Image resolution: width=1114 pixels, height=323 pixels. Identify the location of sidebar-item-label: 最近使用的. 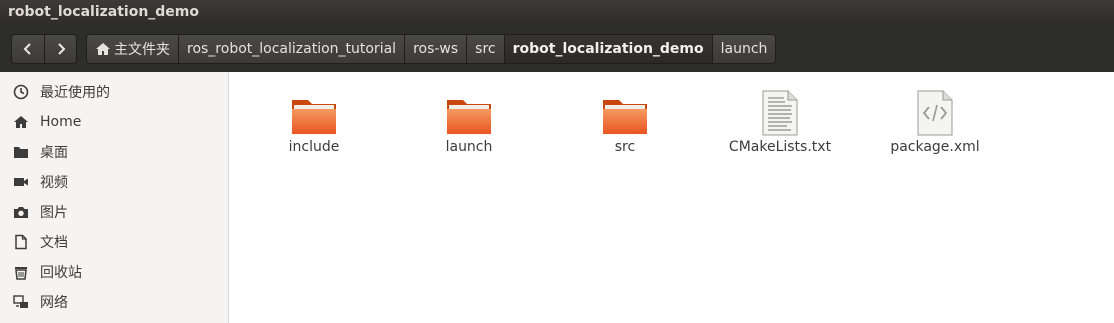
(75, 93).